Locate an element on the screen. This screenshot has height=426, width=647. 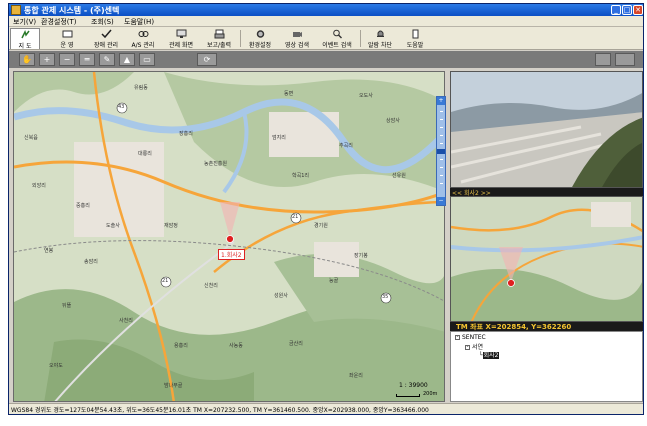
scale-unit: 200m is located at coordinates (430, 394).